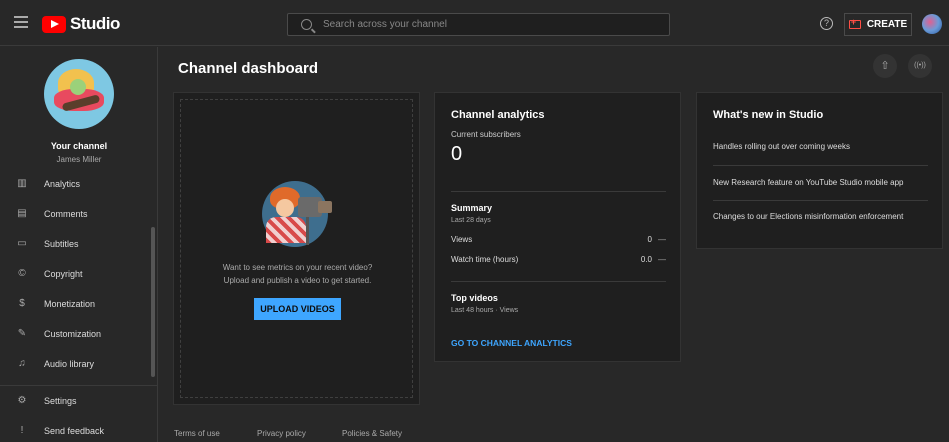 This screenshot has width=949, height=442. I want to click on search-icon, so click(306, 24).